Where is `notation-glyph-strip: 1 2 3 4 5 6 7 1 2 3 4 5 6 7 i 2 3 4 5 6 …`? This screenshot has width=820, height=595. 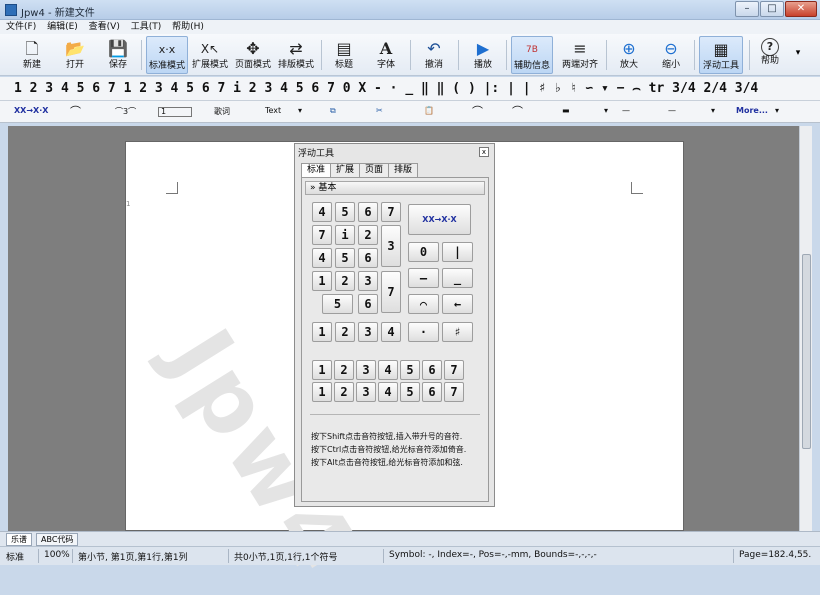 notation-glyph-strip: 1 2 3 4 5 6 7 1 2 3 4 5 6 7 i 2 3 4 5 6 … is located at coordinates (386, 88).